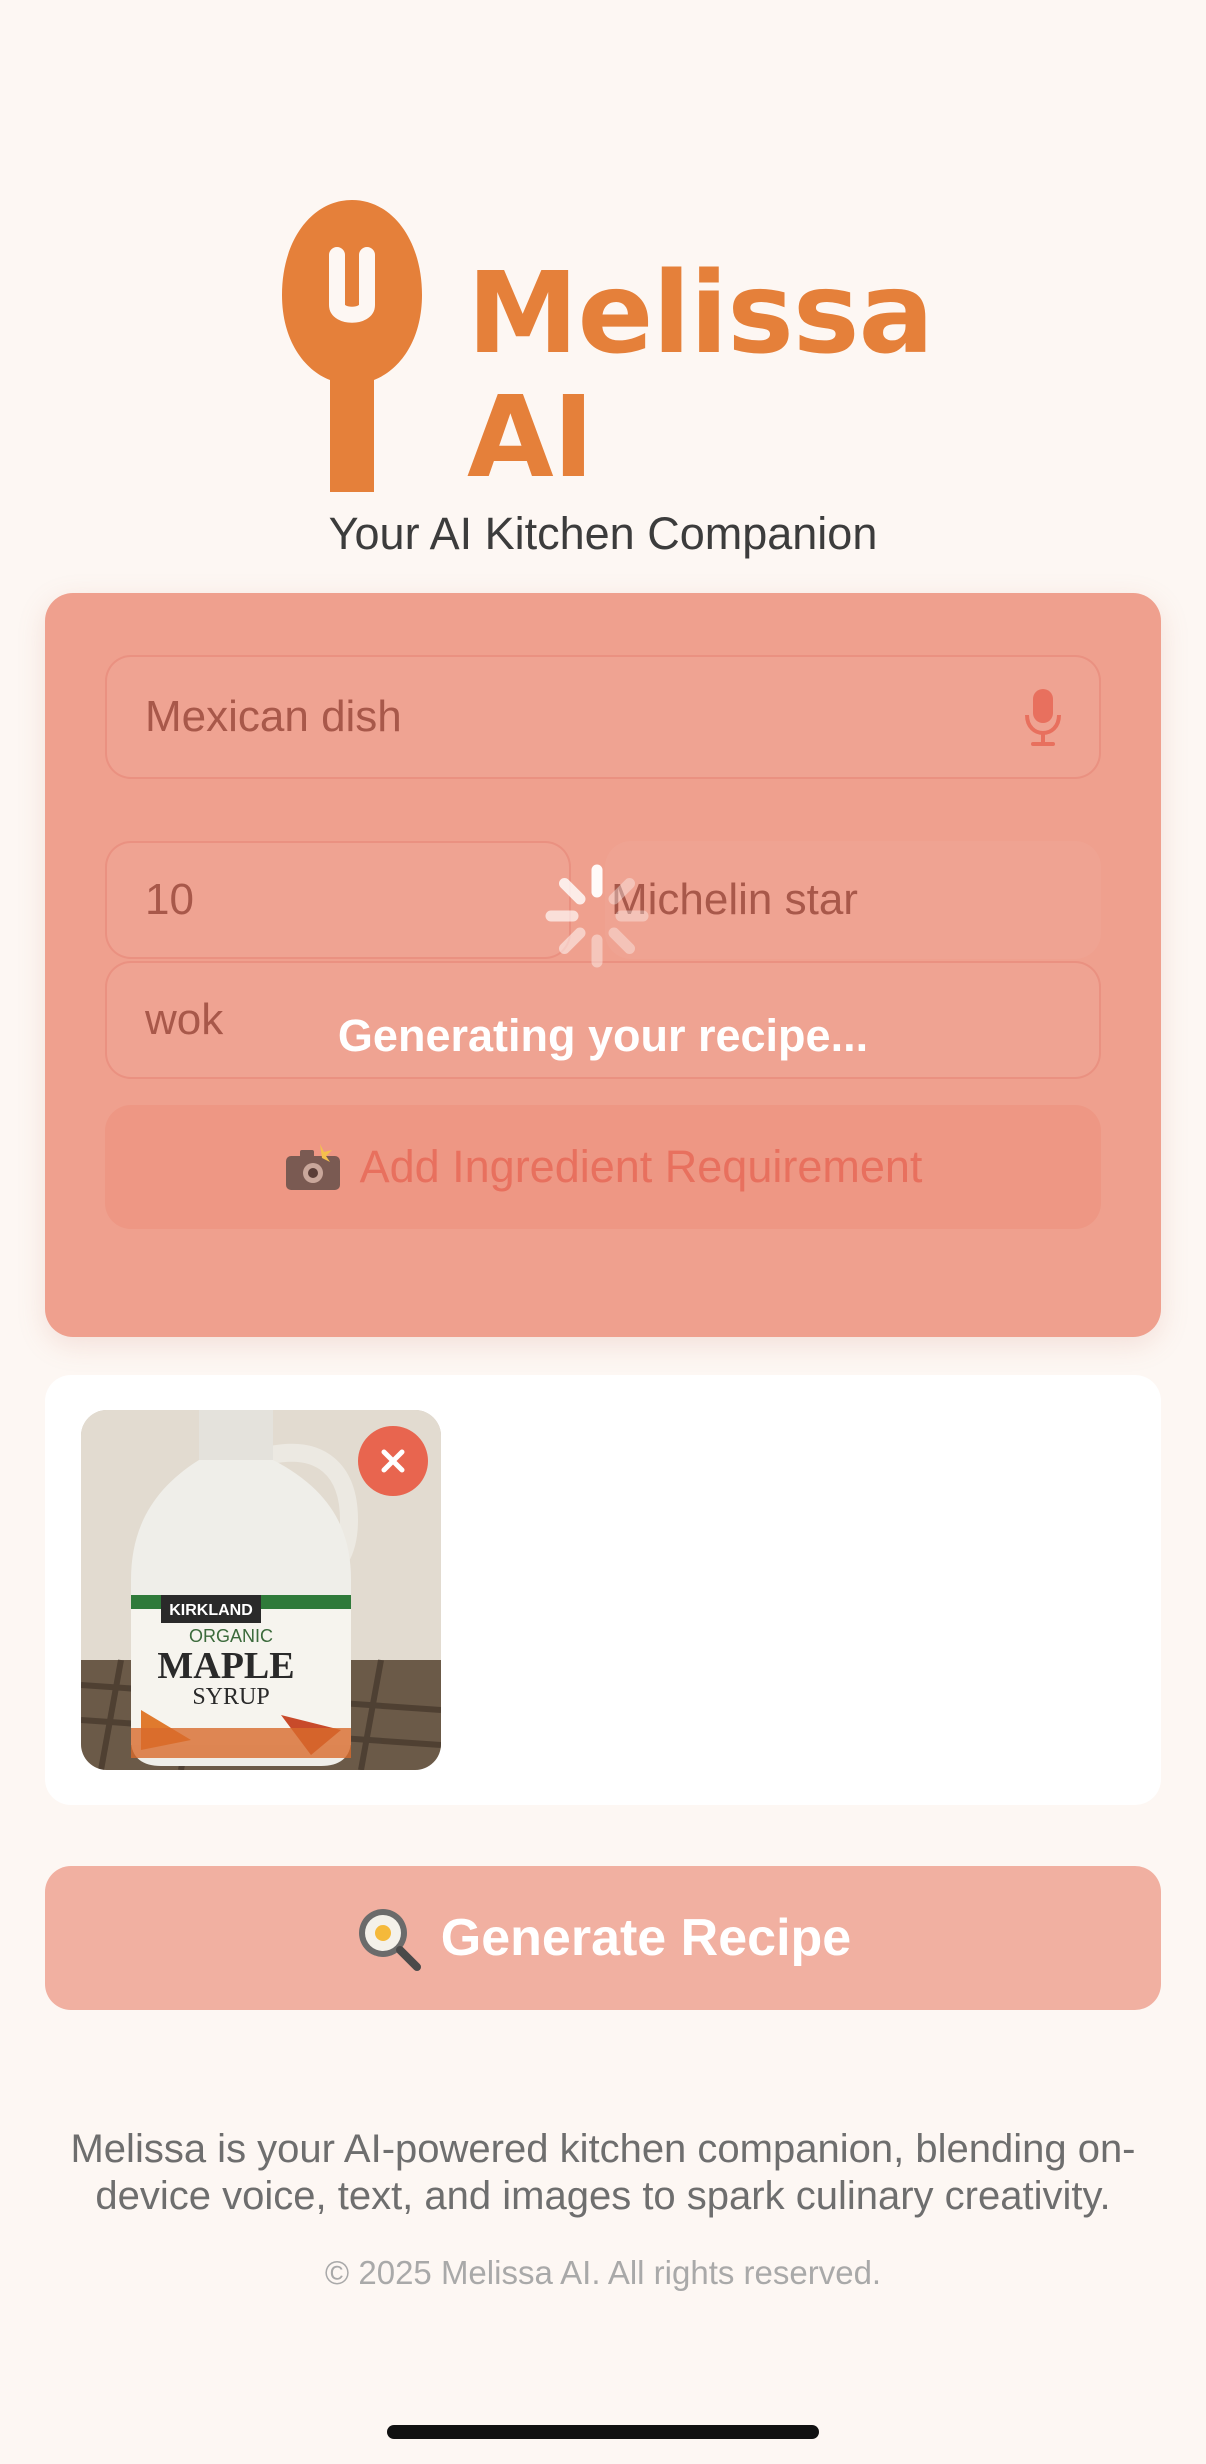  Describe the element at coordinates (1043, 717) in the screenshot. I see `microphone-icon` at that location.